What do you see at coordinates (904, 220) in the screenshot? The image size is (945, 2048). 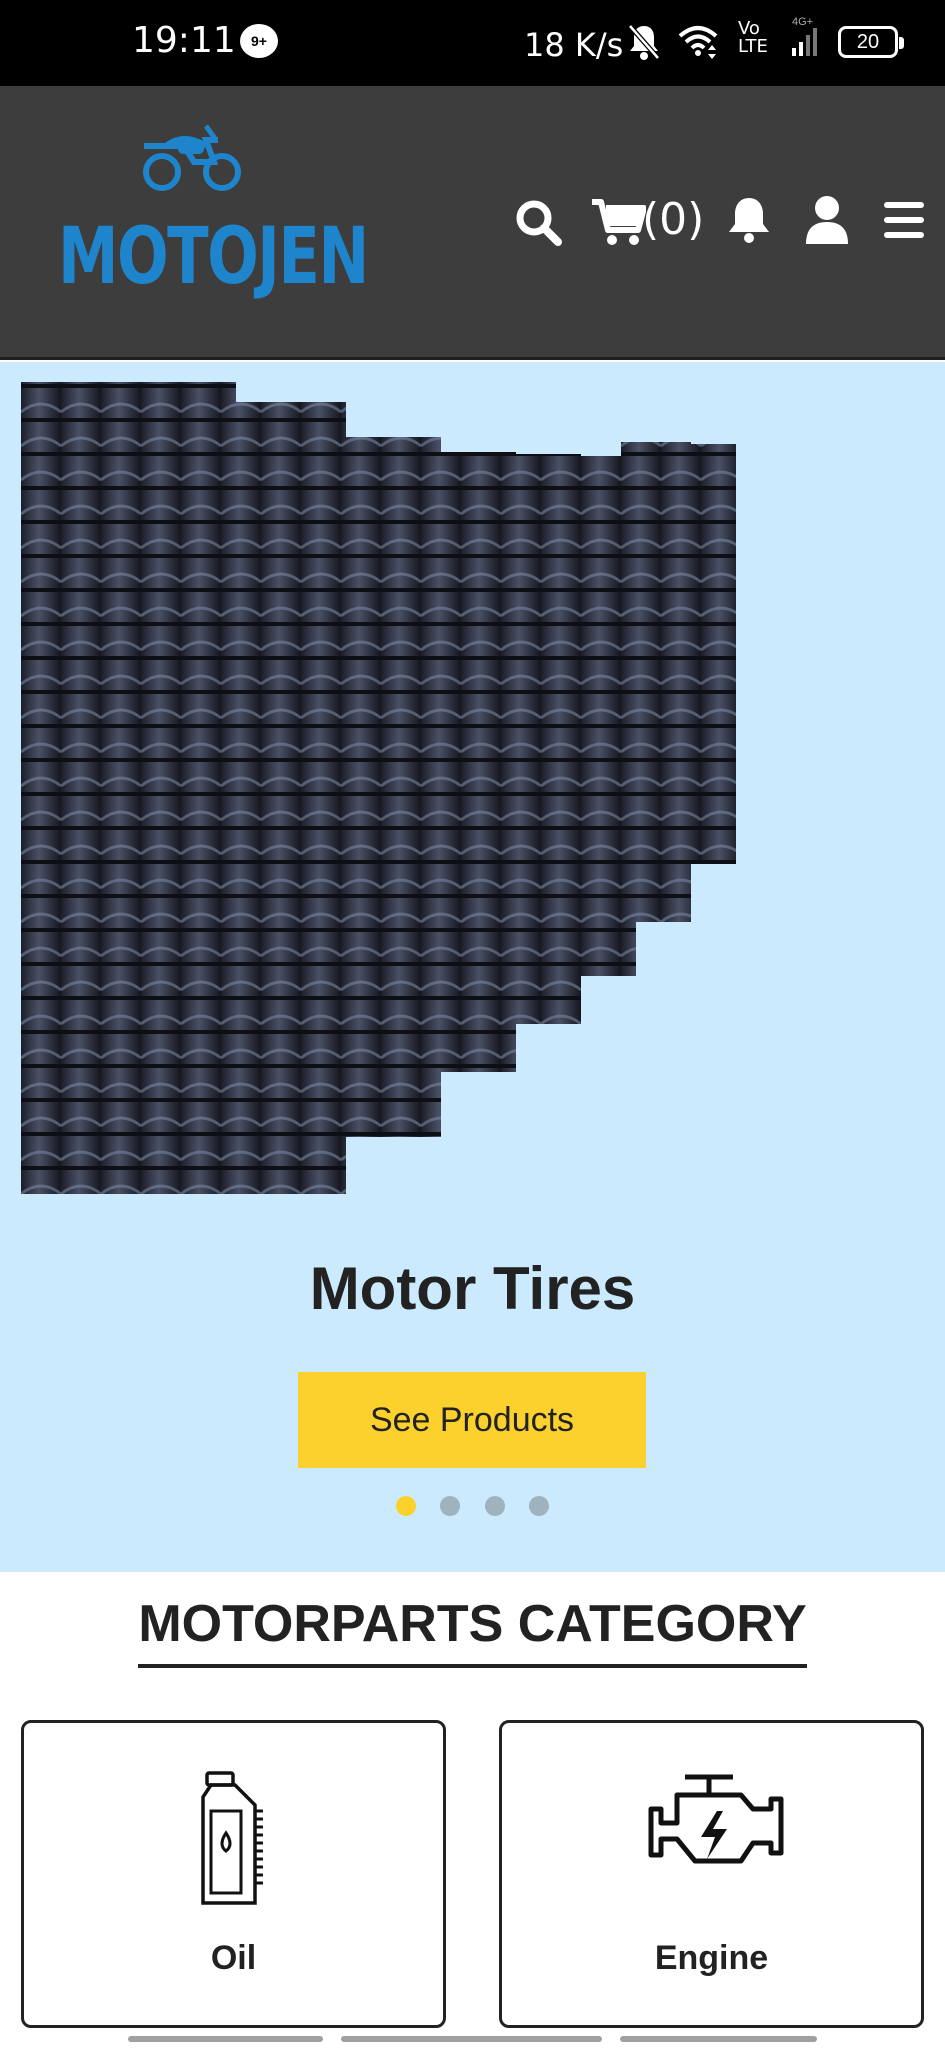 I see `menu-icon` at bounding box center [904, 220].